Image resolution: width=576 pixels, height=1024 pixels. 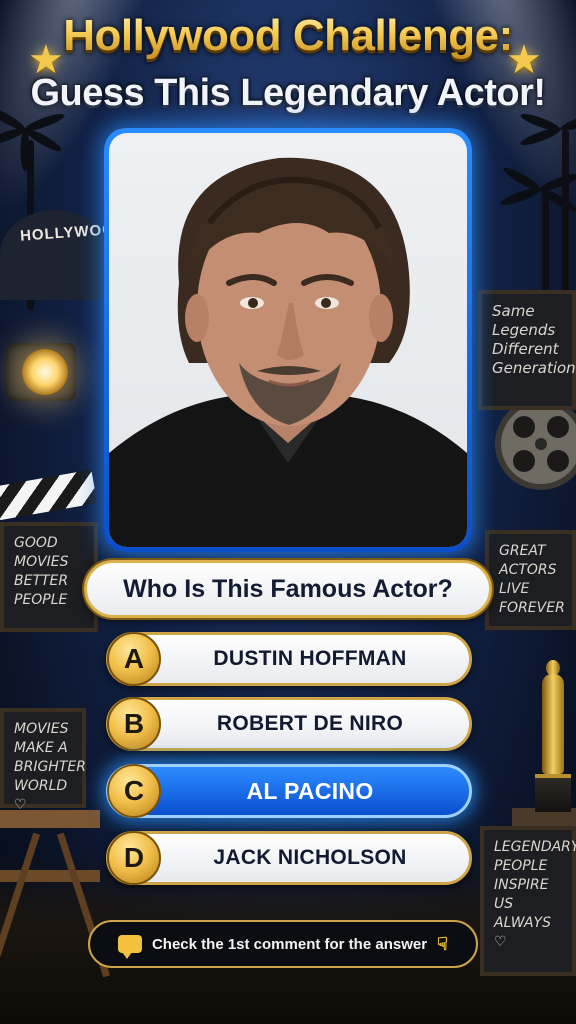 I want to click on pointing-down-icon: ☟, so click(x=443, y=943).